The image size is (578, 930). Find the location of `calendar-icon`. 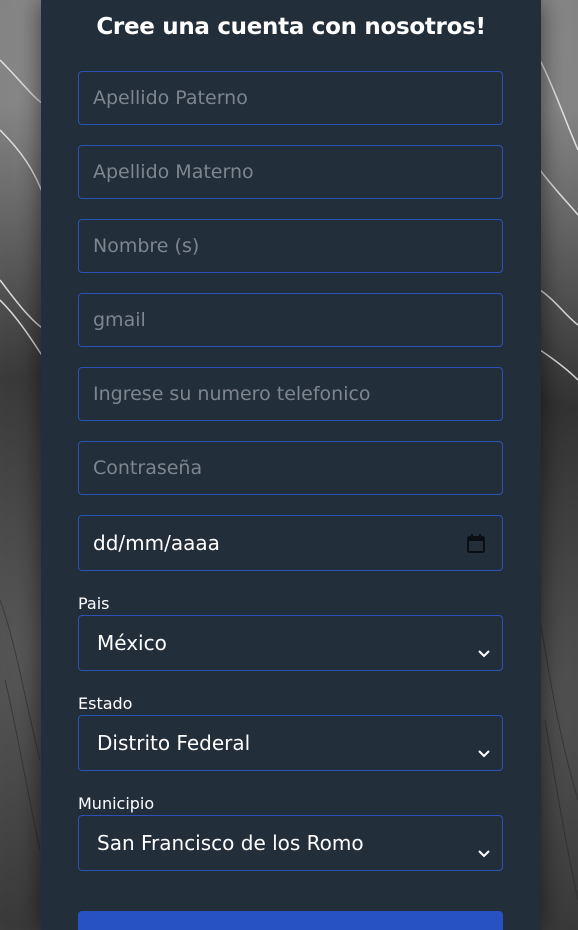

calendar-icon is located at coordinates (476, 543).